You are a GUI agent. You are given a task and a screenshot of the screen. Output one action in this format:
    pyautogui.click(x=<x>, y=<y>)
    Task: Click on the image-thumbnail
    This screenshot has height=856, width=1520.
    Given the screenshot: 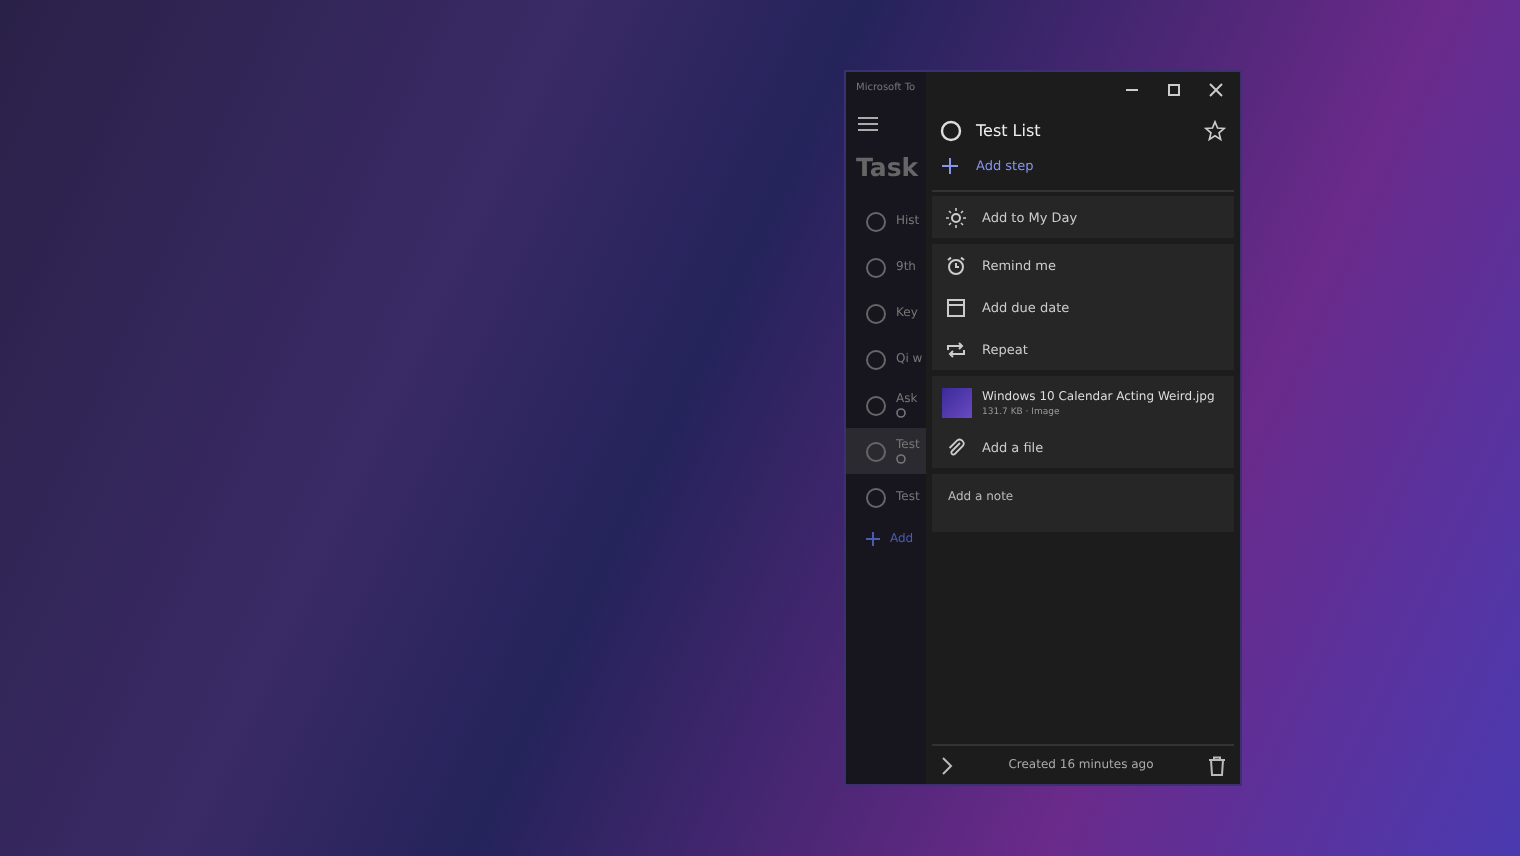 What is the action you would take?
    pyautogui.click(x=957, y=403)
    